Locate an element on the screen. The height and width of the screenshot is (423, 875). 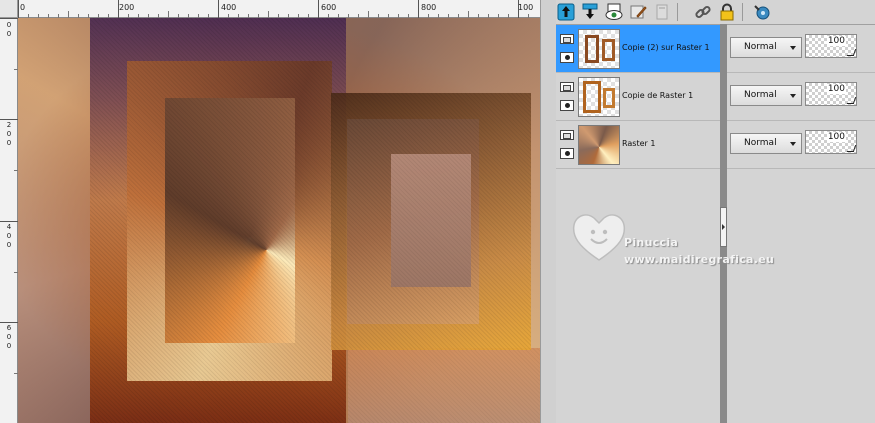
layer-row: Copie (2) sur Raster 1 is located at coordinates (638, 49).